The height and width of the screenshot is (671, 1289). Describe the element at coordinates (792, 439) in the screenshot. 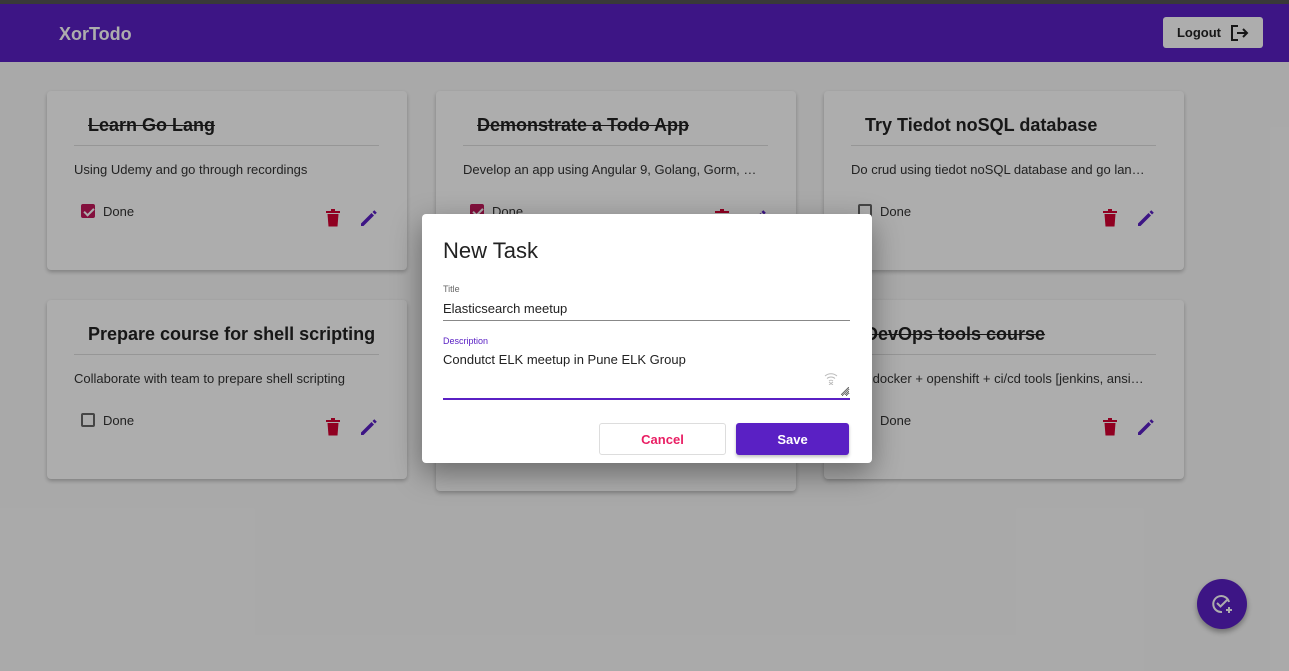

I see `save-button: Save` at that location.